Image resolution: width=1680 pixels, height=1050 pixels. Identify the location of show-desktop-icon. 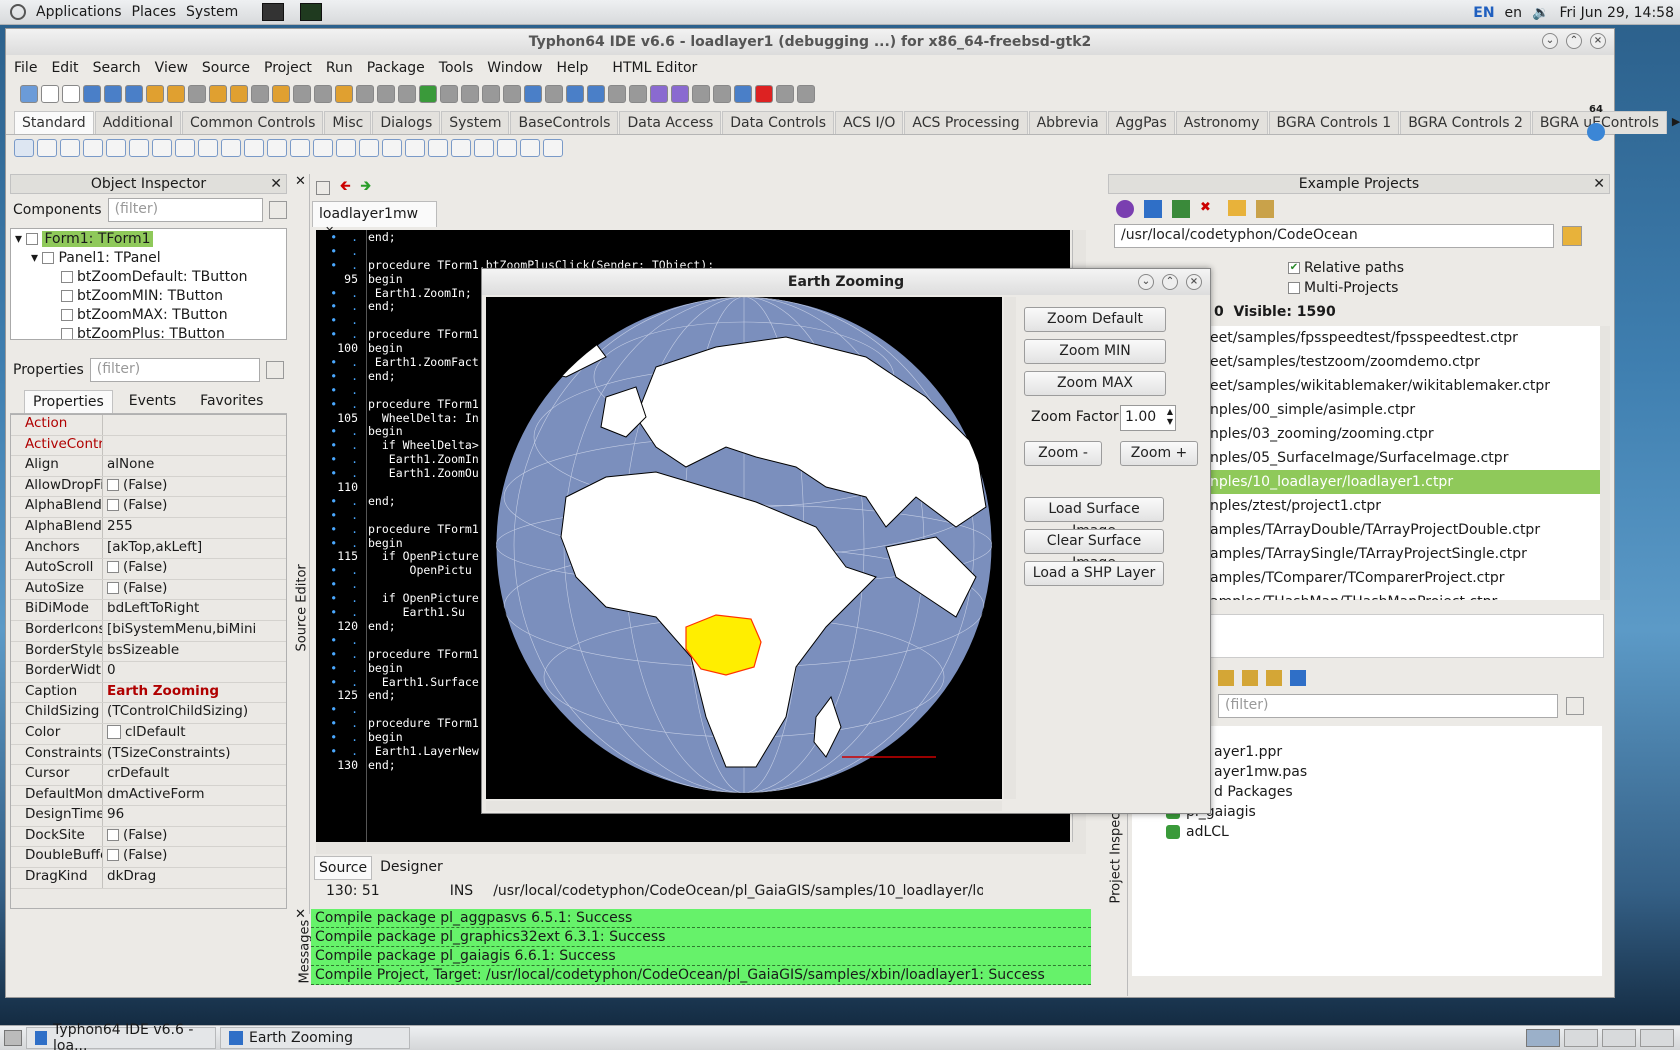
(13, 1038).